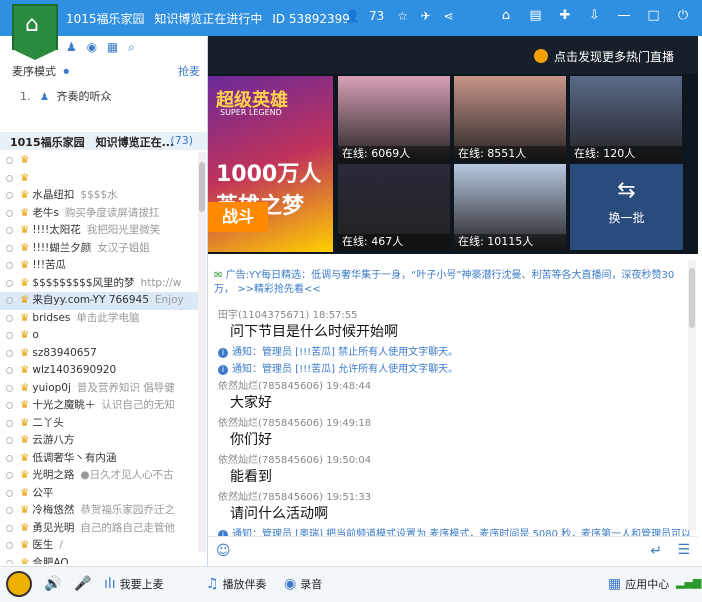 The image size is (702, 602). I want to click on document-icon: ▤, so click(536, 15).